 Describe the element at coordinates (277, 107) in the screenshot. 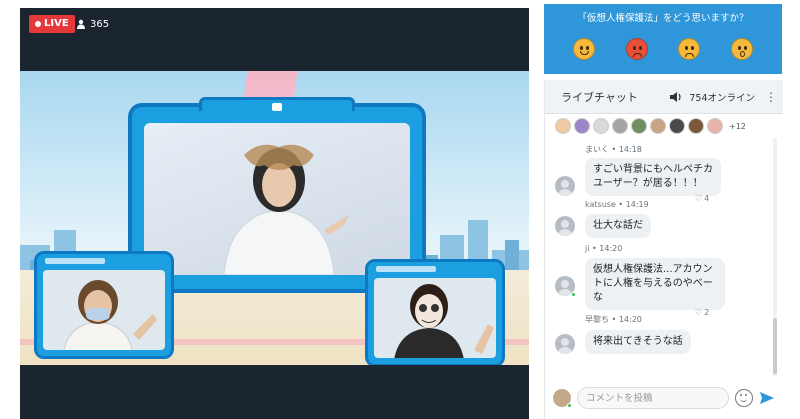

I see `frame-logo-icon` at that location.